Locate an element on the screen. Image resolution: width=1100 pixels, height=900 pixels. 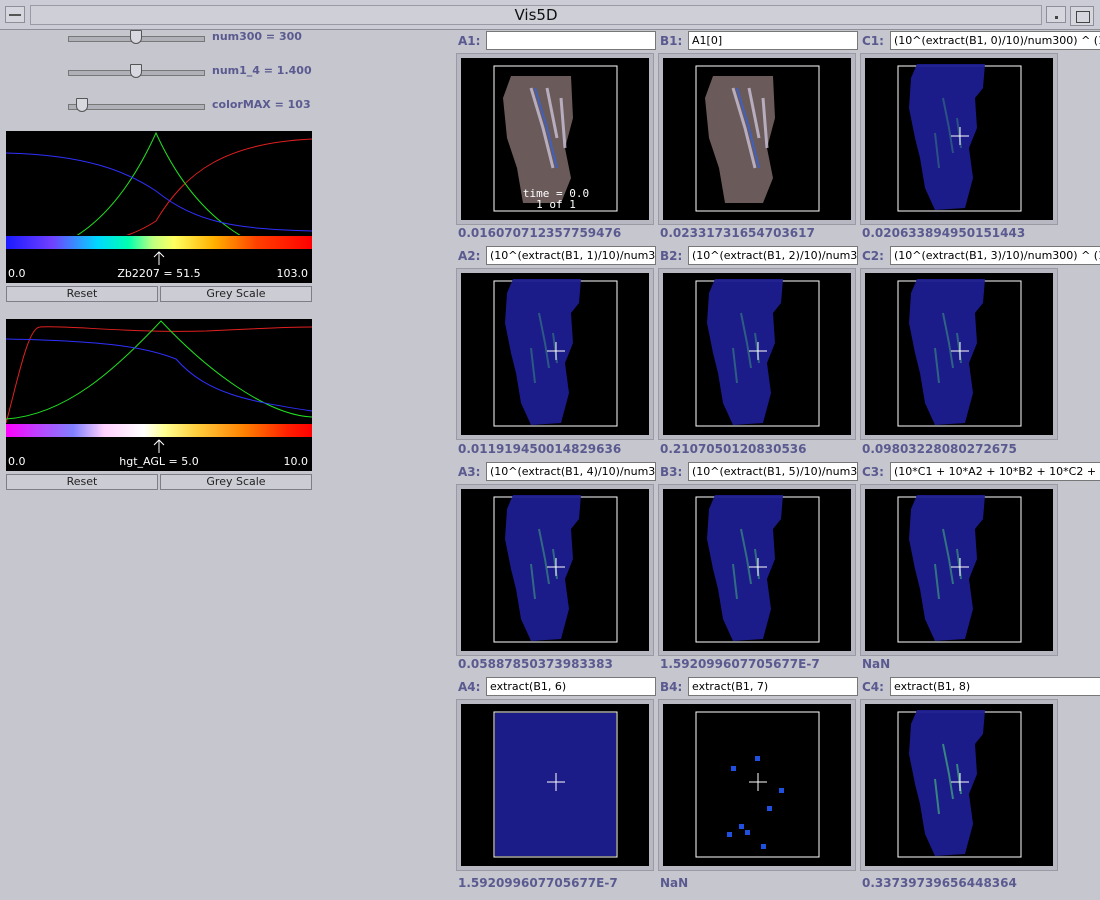
cell-canvas: time = 0.0 1 of 1 is located at coordinates (555, 139).